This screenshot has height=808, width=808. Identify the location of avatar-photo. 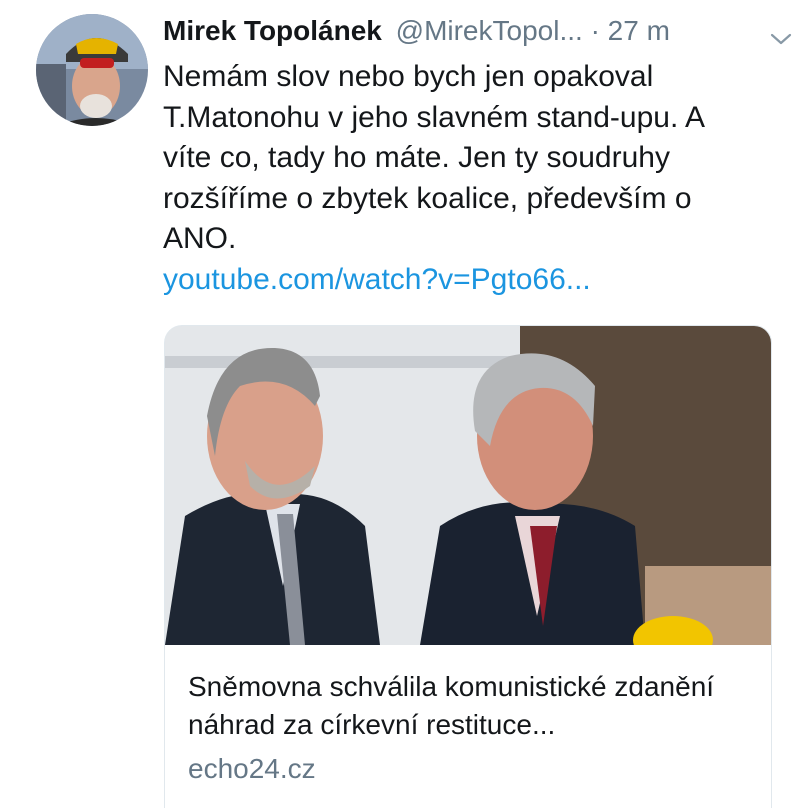
(92, 70).